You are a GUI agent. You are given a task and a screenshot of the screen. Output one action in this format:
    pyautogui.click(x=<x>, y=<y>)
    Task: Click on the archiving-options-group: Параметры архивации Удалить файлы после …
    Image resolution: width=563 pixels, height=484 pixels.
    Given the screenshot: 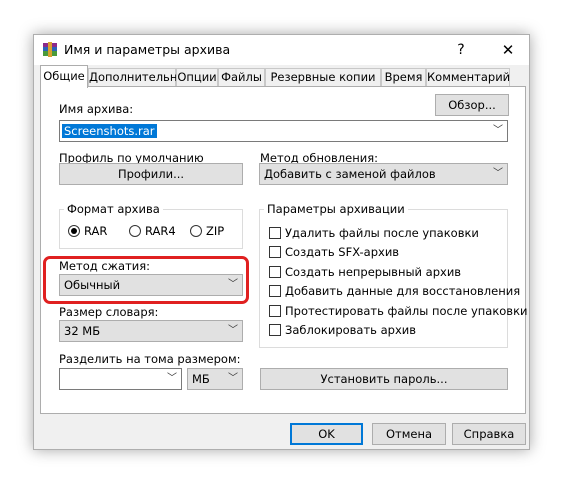 What is the action you would take?
    pyautogui.click(x=393, y=275)
    